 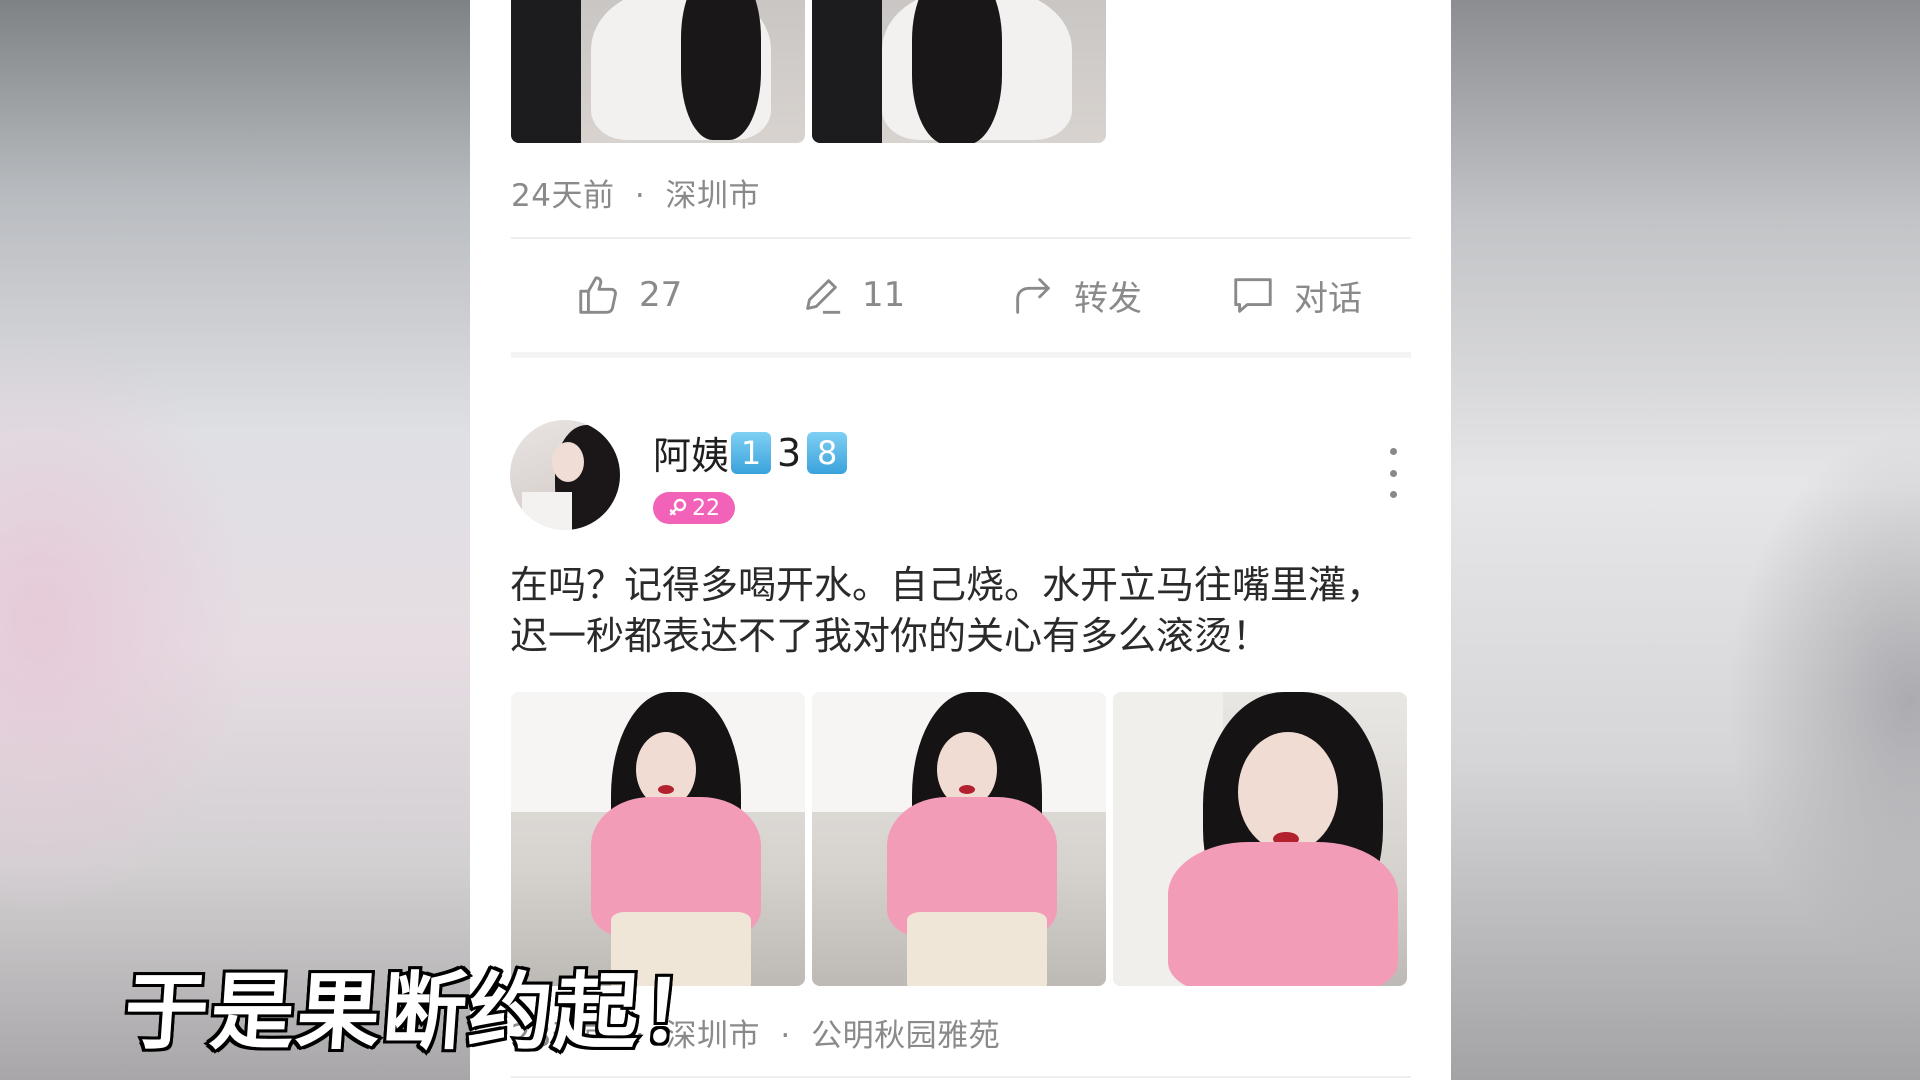 I want to click on chat-button: 对话, so click(x=1296, y=295).